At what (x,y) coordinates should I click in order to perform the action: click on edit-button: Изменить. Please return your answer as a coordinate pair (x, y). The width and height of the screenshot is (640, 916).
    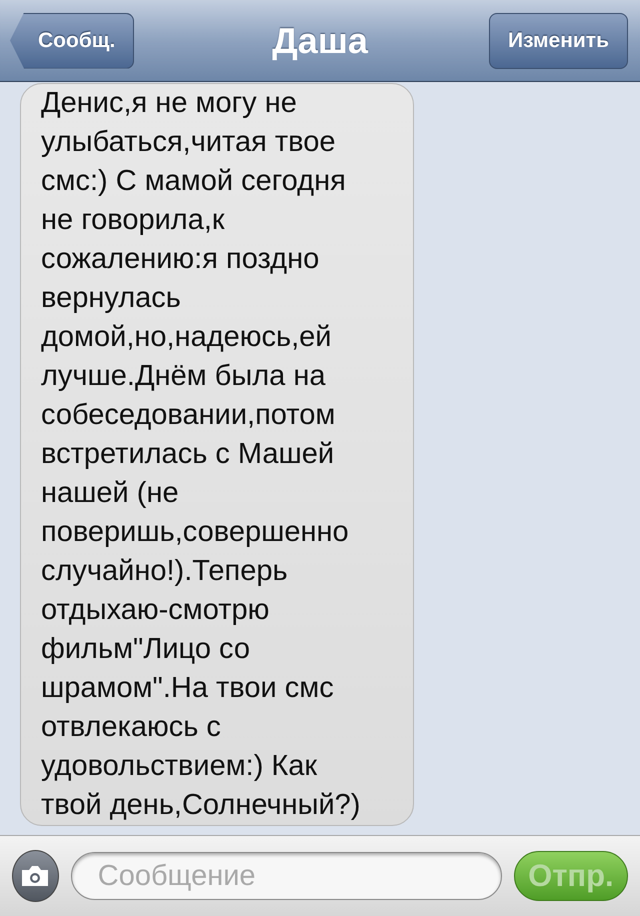
    Looking at the image, I should click on (558, 40).